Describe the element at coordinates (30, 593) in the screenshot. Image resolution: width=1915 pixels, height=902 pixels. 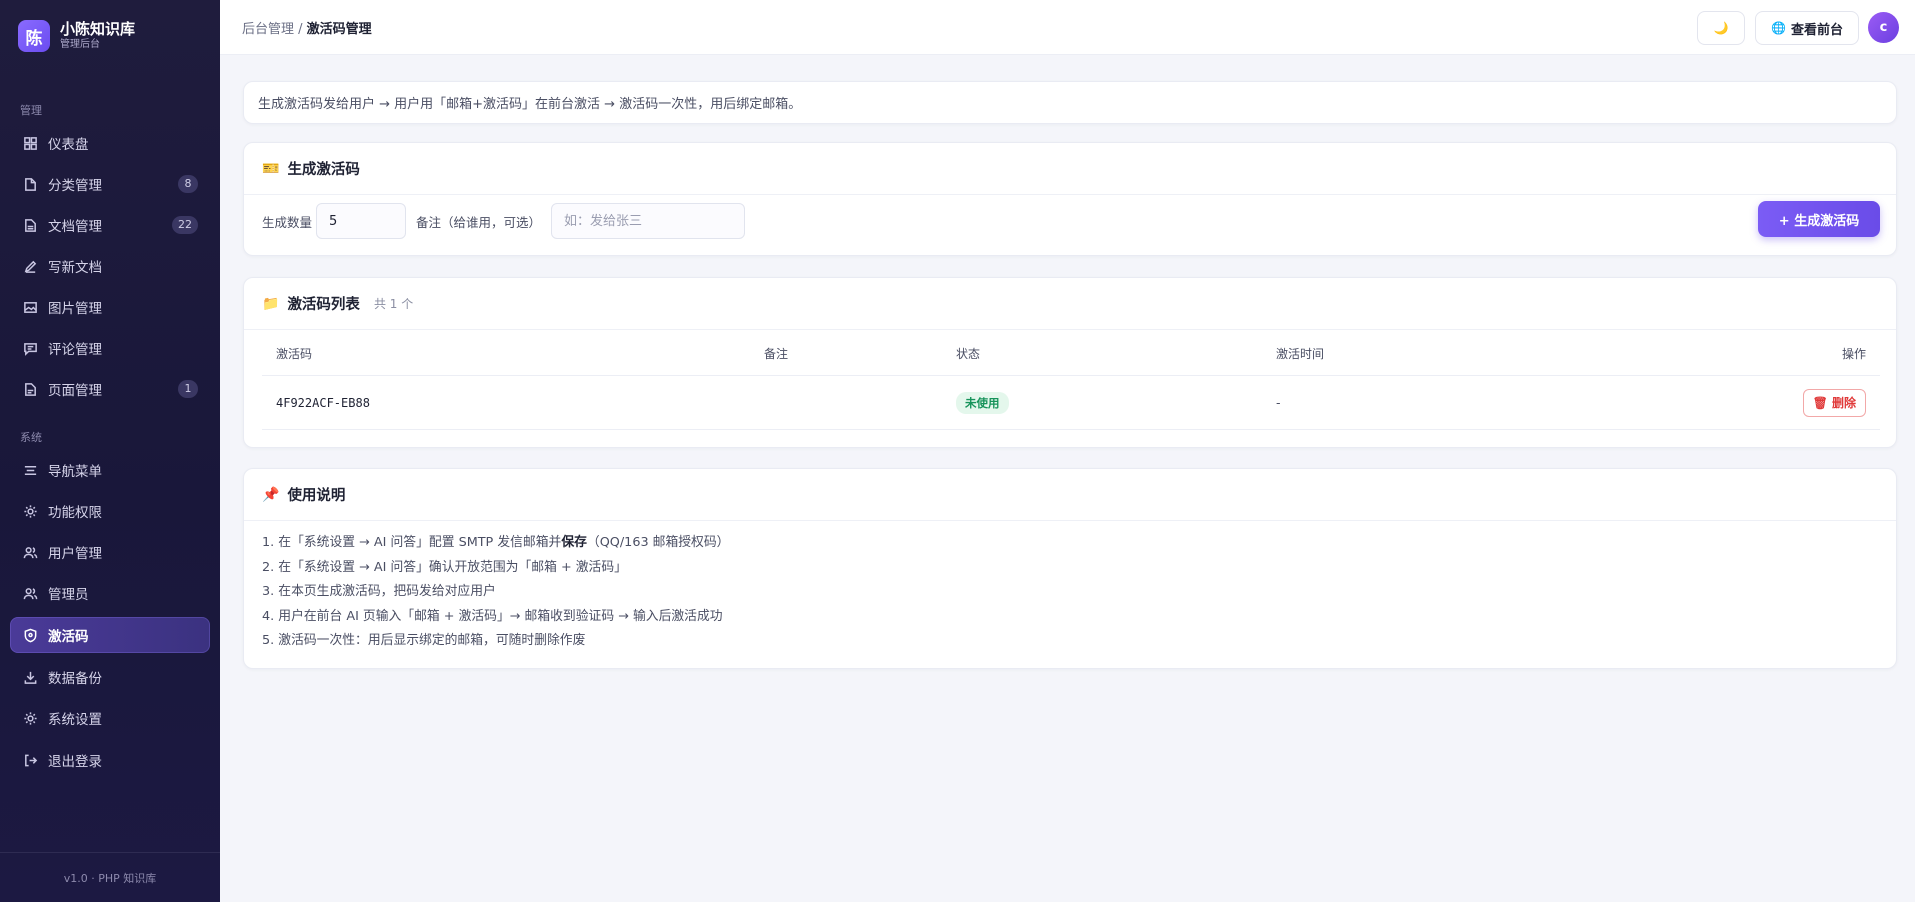
I see `admin-icon` at that location.